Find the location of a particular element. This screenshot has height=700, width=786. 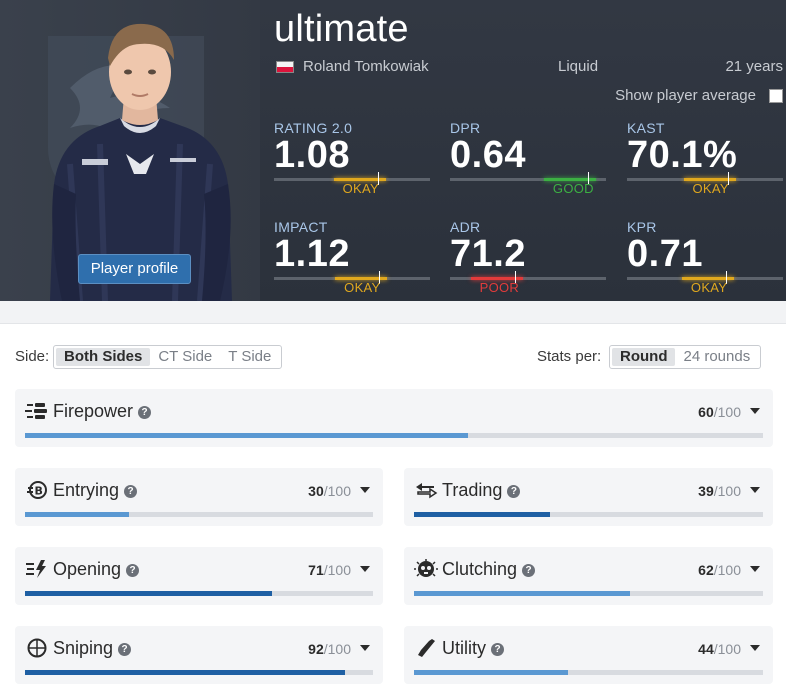

trading-icon is located at coordinates (427, 491).